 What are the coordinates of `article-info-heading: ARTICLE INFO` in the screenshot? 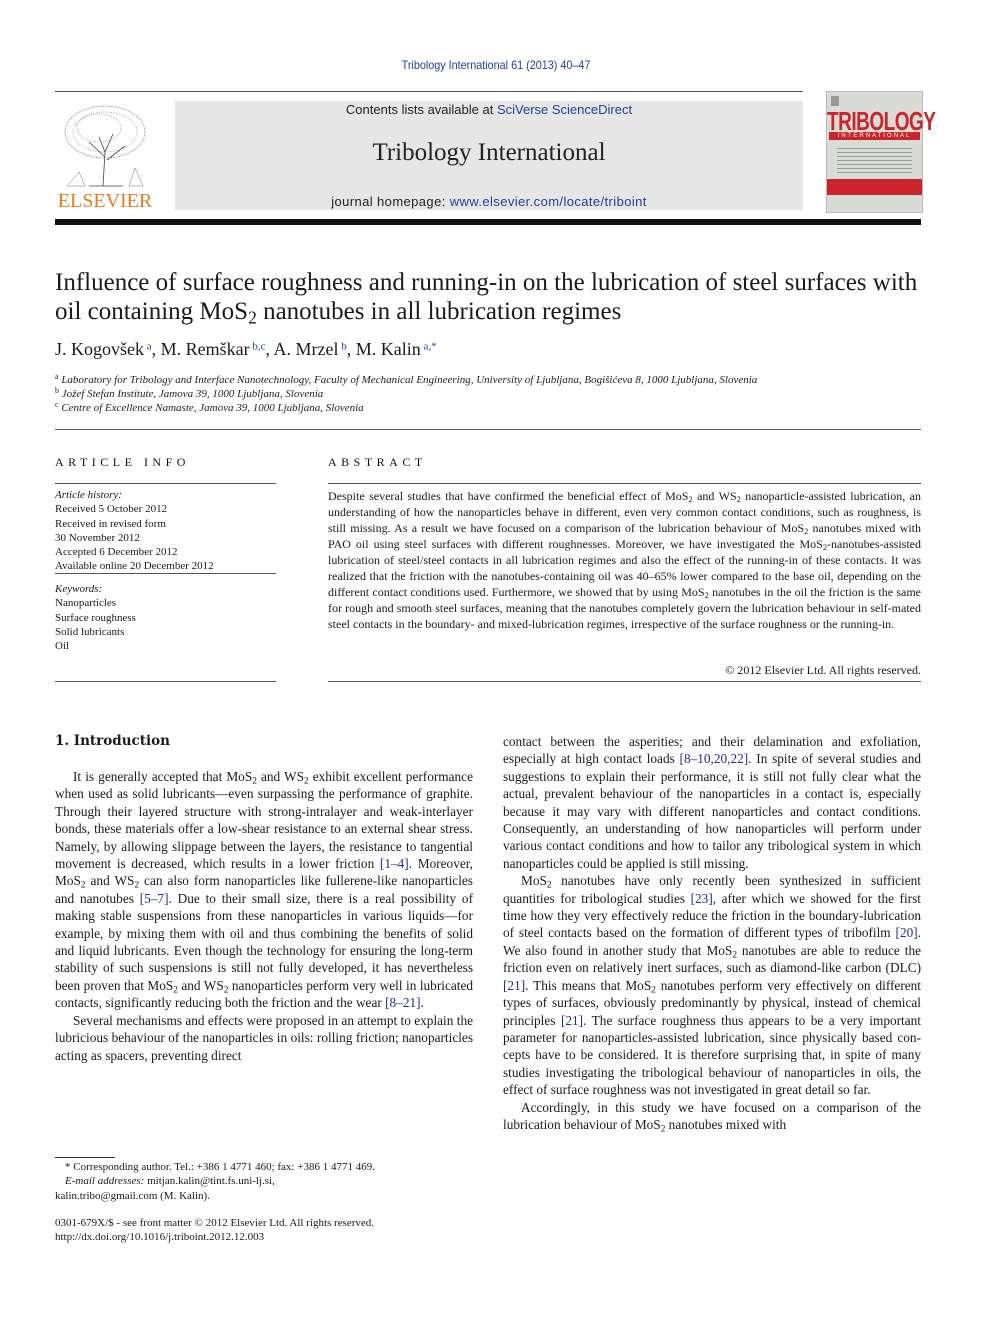 It's located at (122, 462).